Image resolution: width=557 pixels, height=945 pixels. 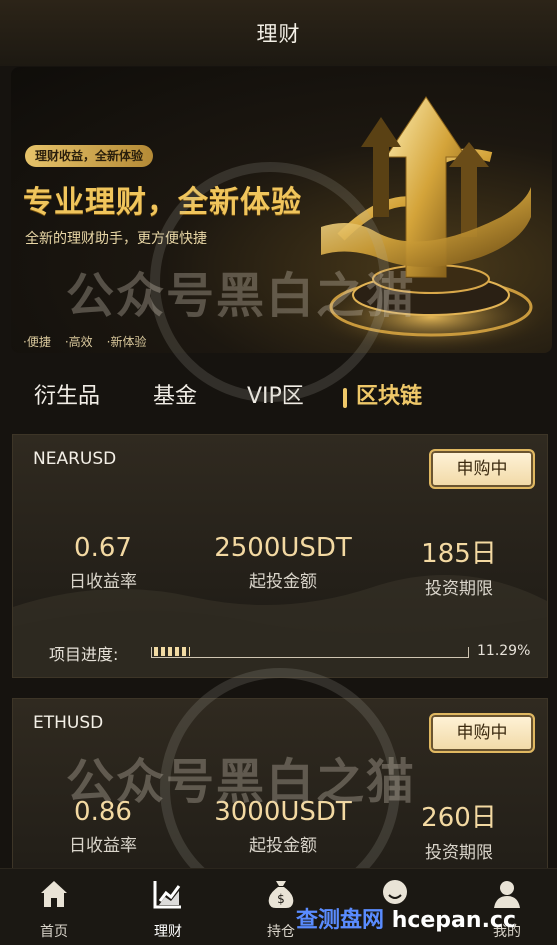 I want to click on site-watermark: 查测盘网 hcepan.cc, so click(x=406, y=918).